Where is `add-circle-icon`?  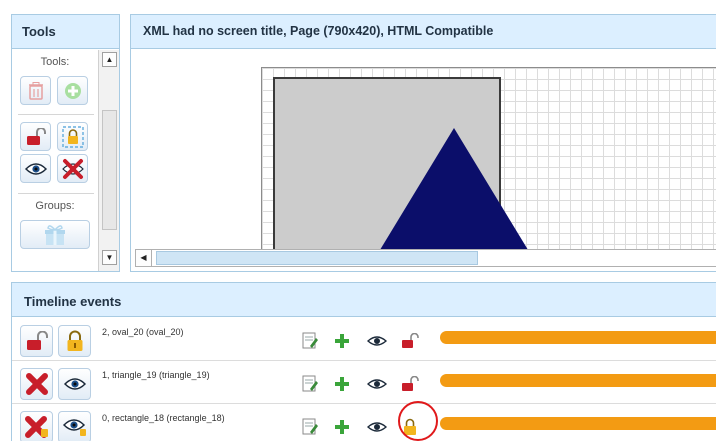 add-circle-icon is located at coordinates (72, 90).